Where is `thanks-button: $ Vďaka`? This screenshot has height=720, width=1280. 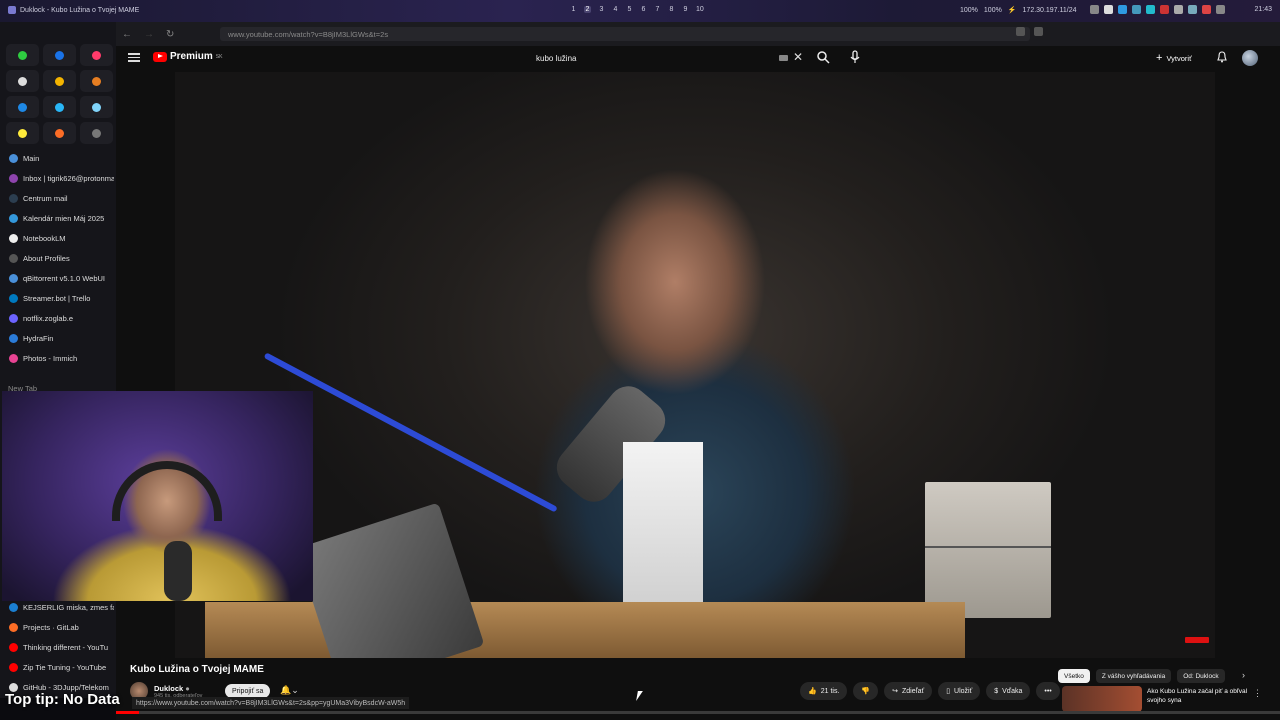
thanks-button: $ Vďaka is located at coordinates (1008, 691).